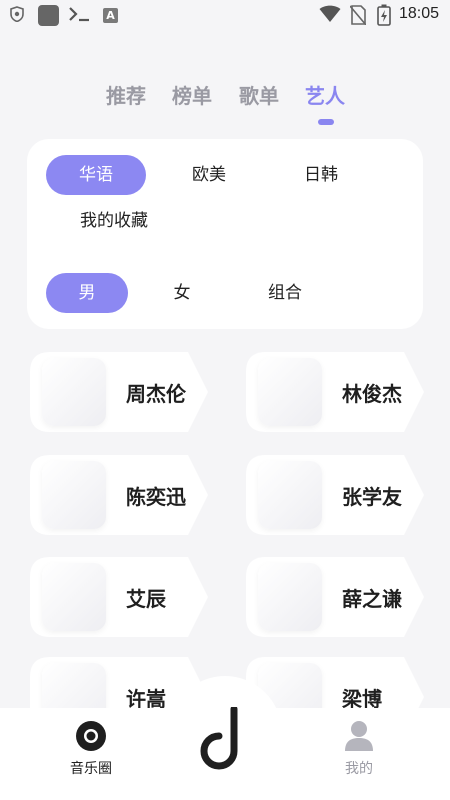 Image resolution: width=450 pixels, height=800 pixels. Describe the element at coordinates (225, 15) in the screenshot. I see `status-bar: A 18:05` at that location.